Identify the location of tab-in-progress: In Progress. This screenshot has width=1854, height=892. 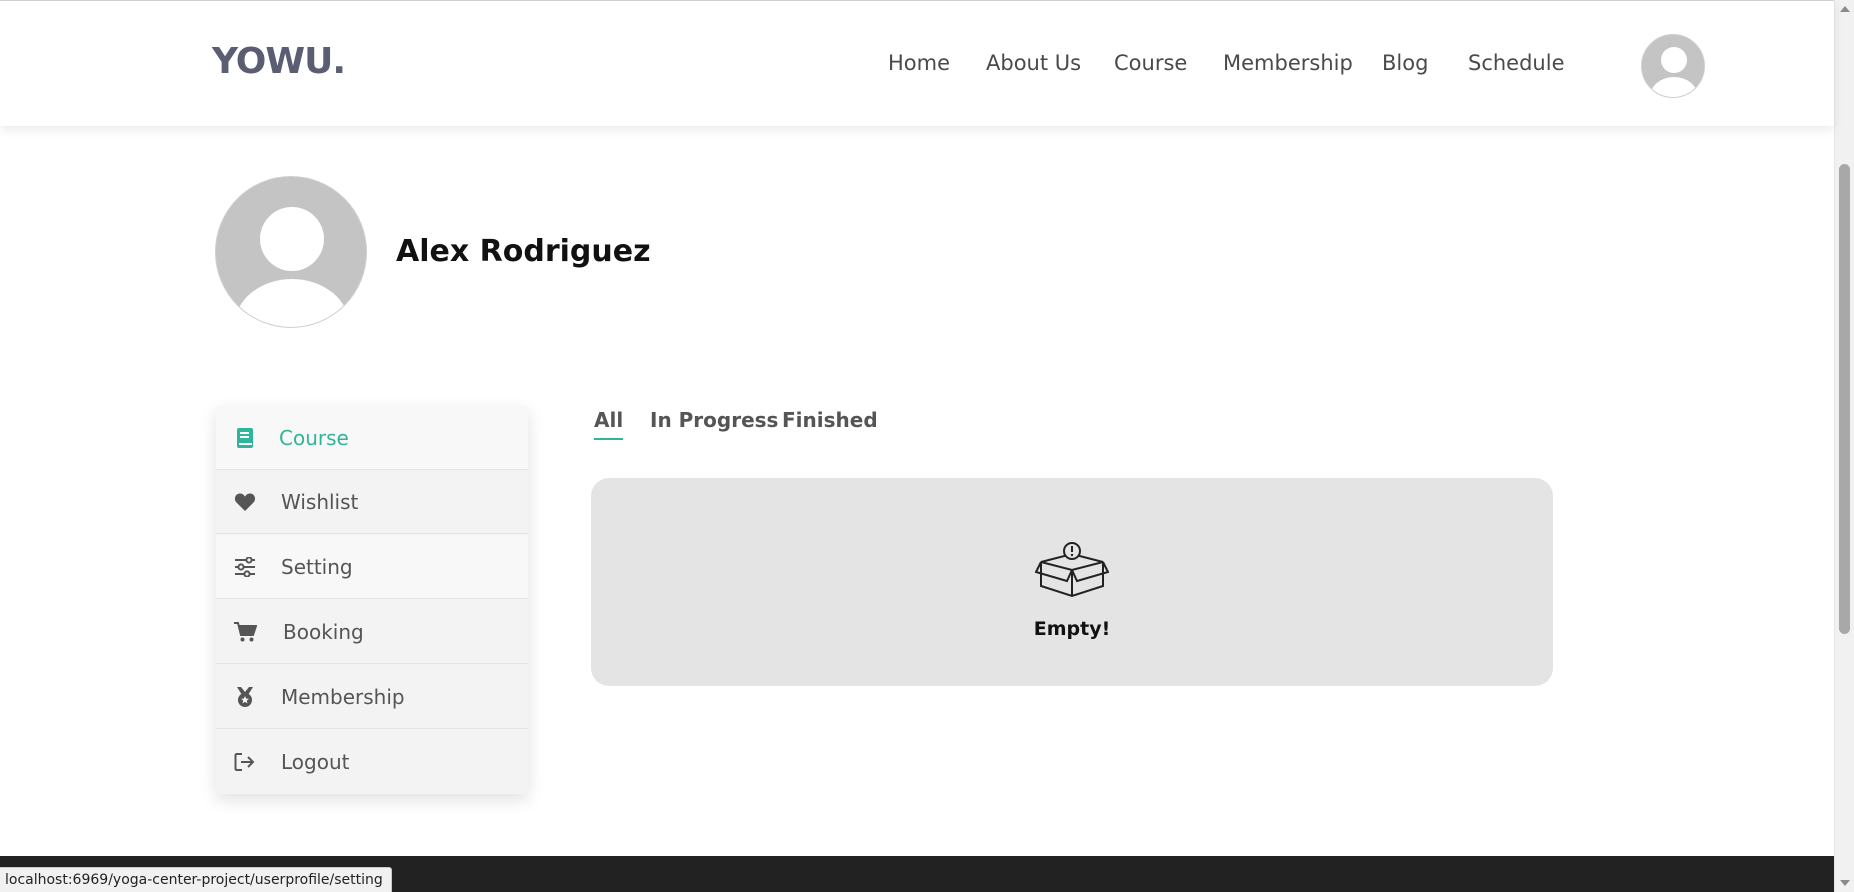
(714, 423).